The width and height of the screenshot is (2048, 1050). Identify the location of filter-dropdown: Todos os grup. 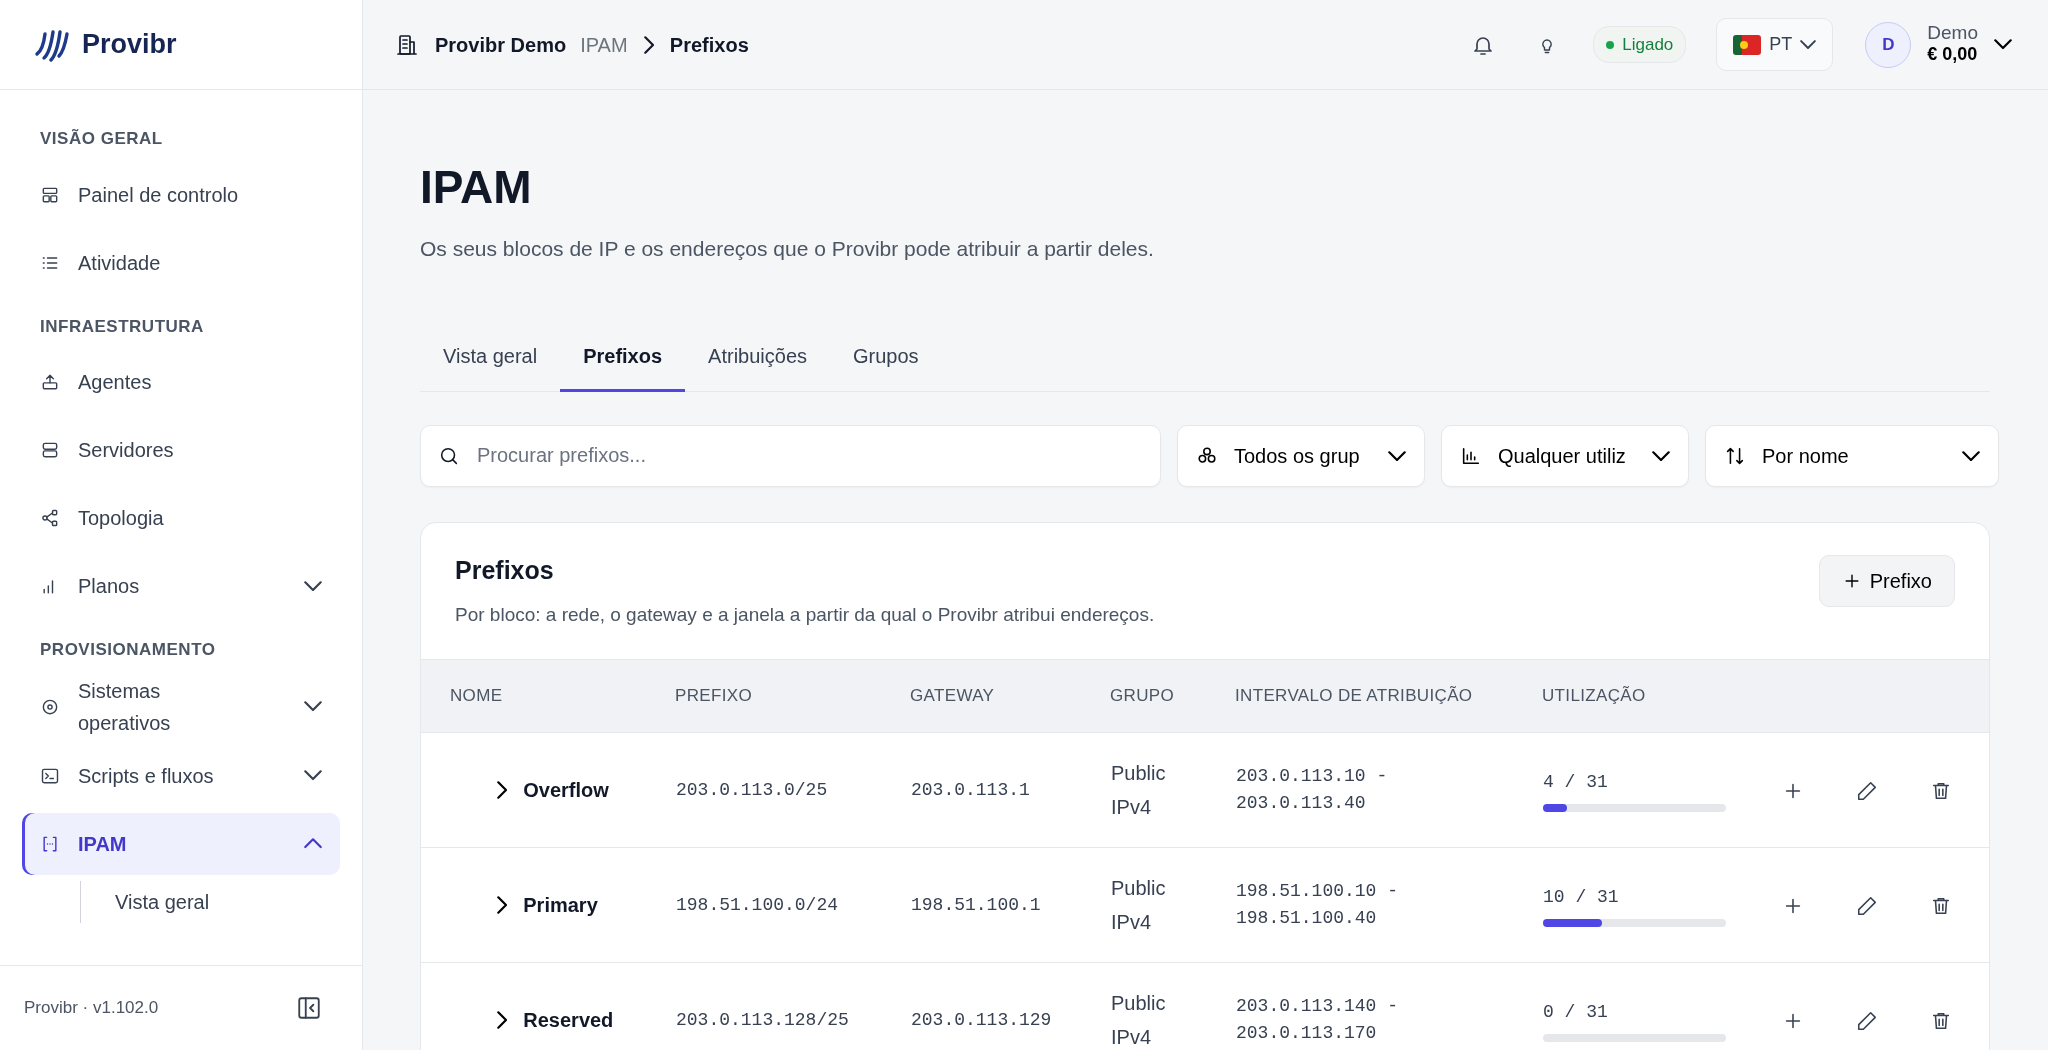
(1301, 455).